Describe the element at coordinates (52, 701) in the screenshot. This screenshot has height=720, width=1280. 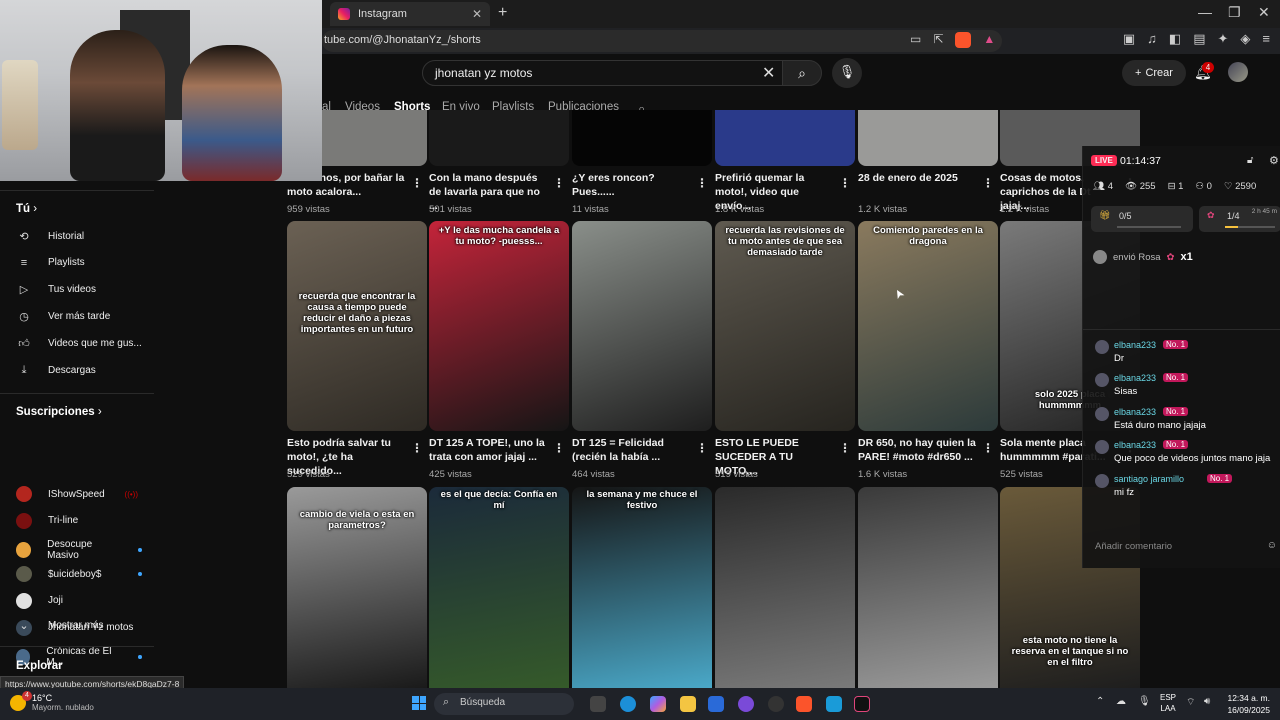
I see `weather-widget: 4 16°C Mayorm. nublado` at that location.